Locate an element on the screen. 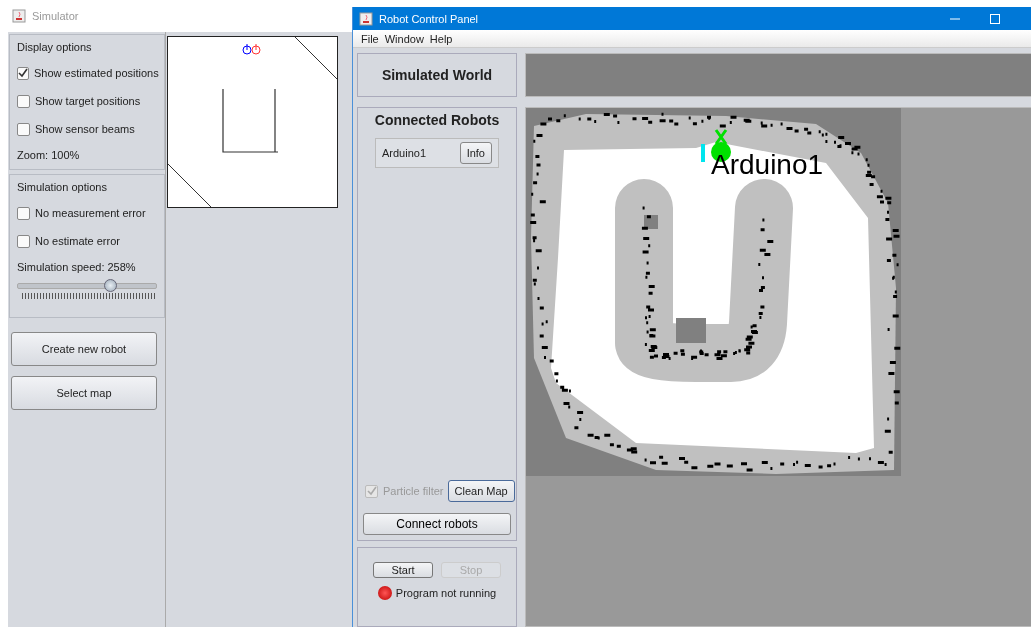  menu-item: Help is located at coordinates (441, 38).